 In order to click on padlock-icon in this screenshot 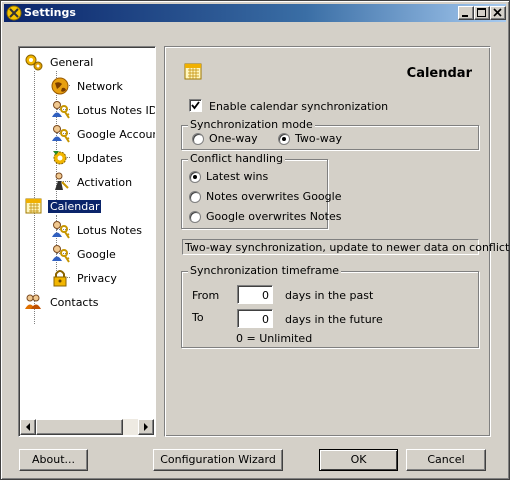, I will do `click(60, 278)`.